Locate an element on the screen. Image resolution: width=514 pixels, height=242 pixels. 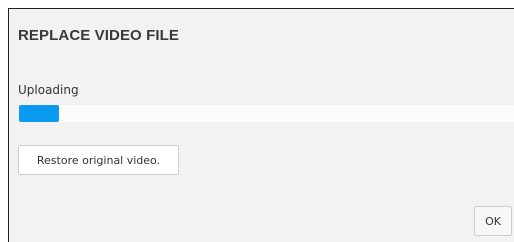
upload-progress-fill is located at coordinates (39, 113).